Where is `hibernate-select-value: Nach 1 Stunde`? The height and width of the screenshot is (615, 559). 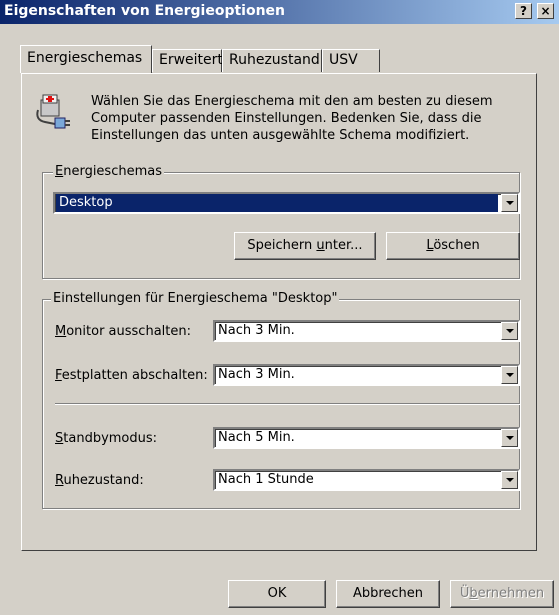
hibernate-select-value: Nach 1 Stunde is located at coordinates (266, 479).